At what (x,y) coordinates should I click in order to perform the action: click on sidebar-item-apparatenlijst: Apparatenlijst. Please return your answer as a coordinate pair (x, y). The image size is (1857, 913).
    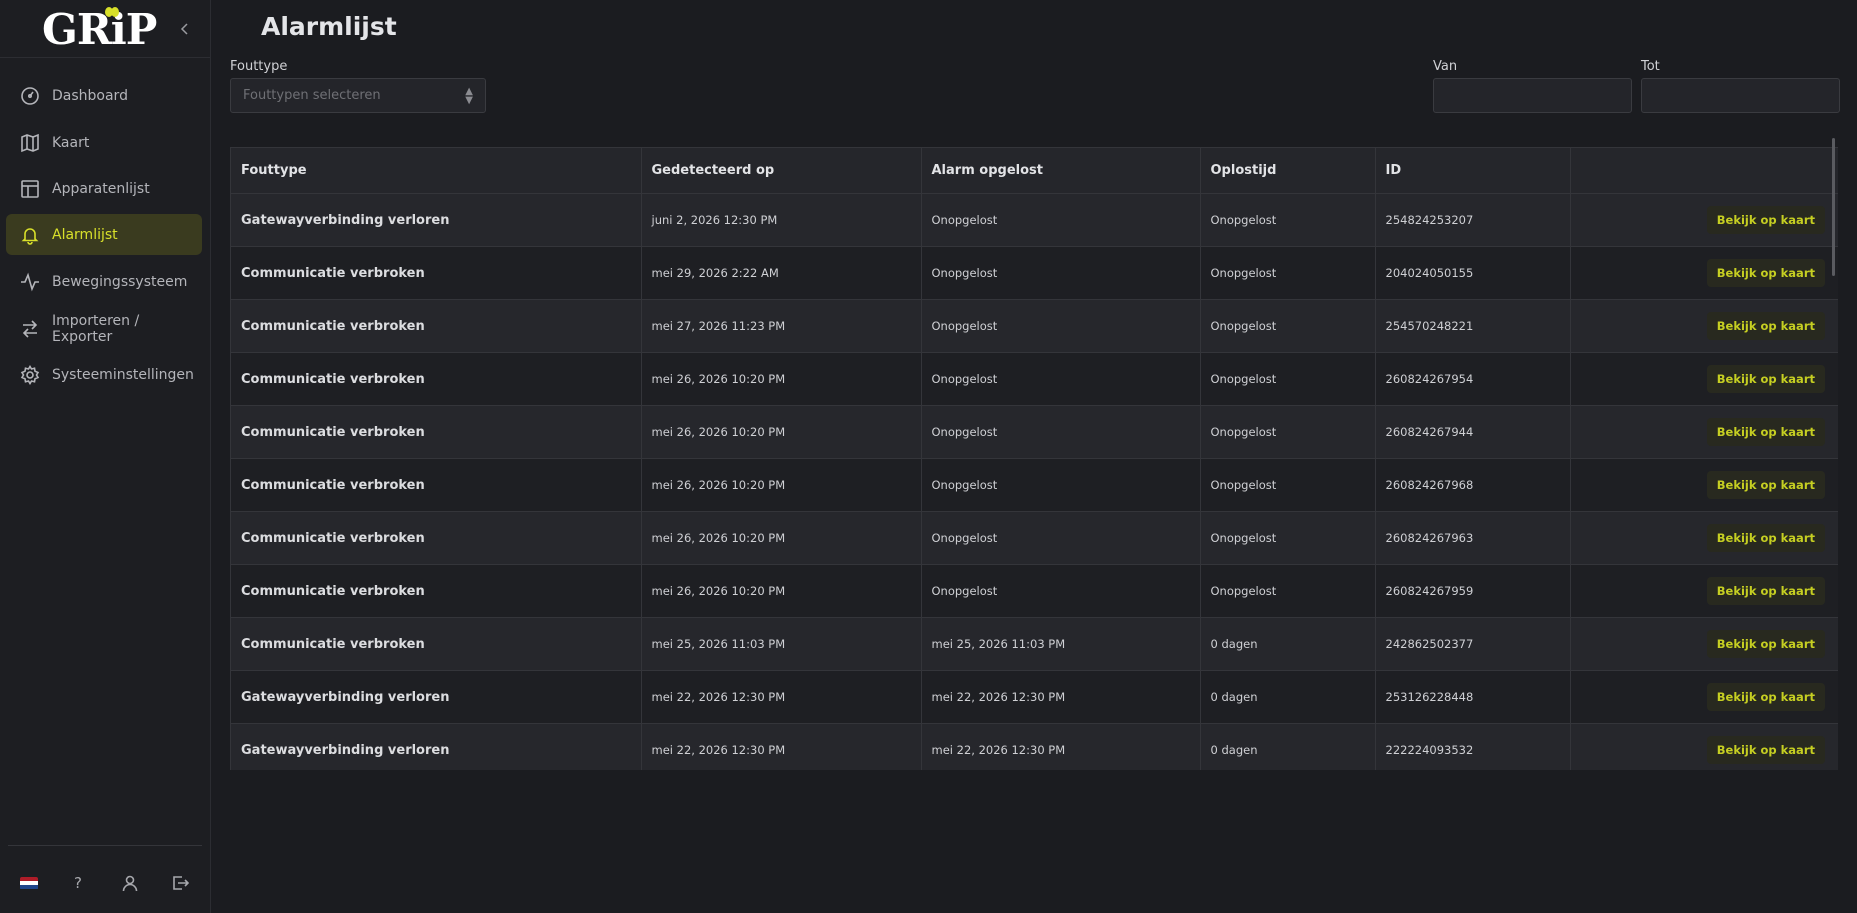
    Looking at the image, I should click on (104, 188).